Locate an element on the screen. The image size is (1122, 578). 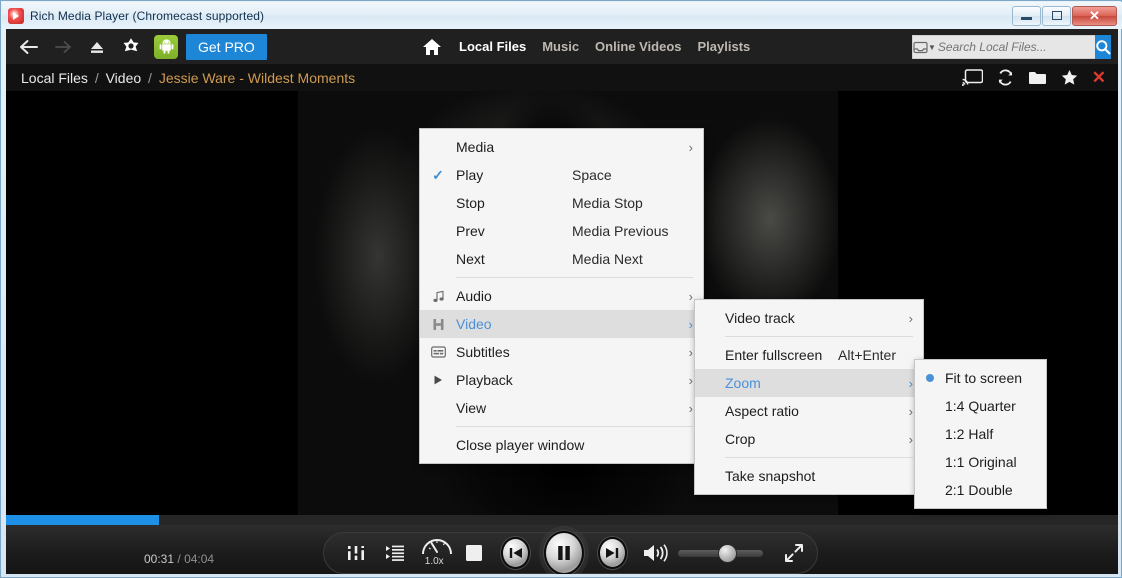
play-logo-icon is located at coordinates (16, 15).